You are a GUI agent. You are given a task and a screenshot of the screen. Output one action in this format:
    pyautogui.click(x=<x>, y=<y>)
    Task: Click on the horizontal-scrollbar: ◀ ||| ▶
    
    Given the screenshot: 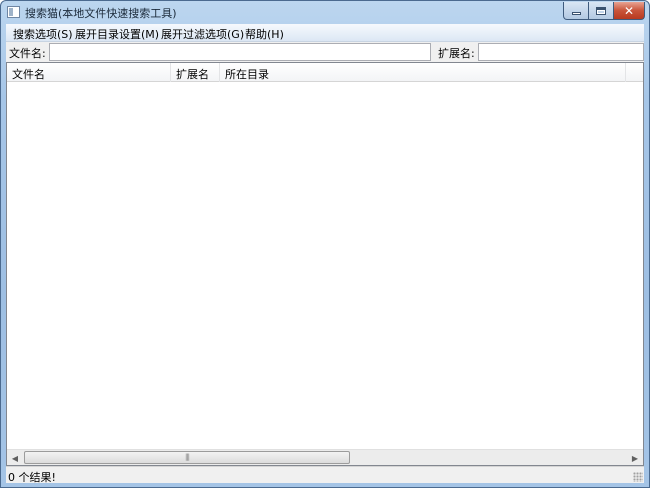 What is the action you would take?
    pyautogui.click(x=325, y=457)
    